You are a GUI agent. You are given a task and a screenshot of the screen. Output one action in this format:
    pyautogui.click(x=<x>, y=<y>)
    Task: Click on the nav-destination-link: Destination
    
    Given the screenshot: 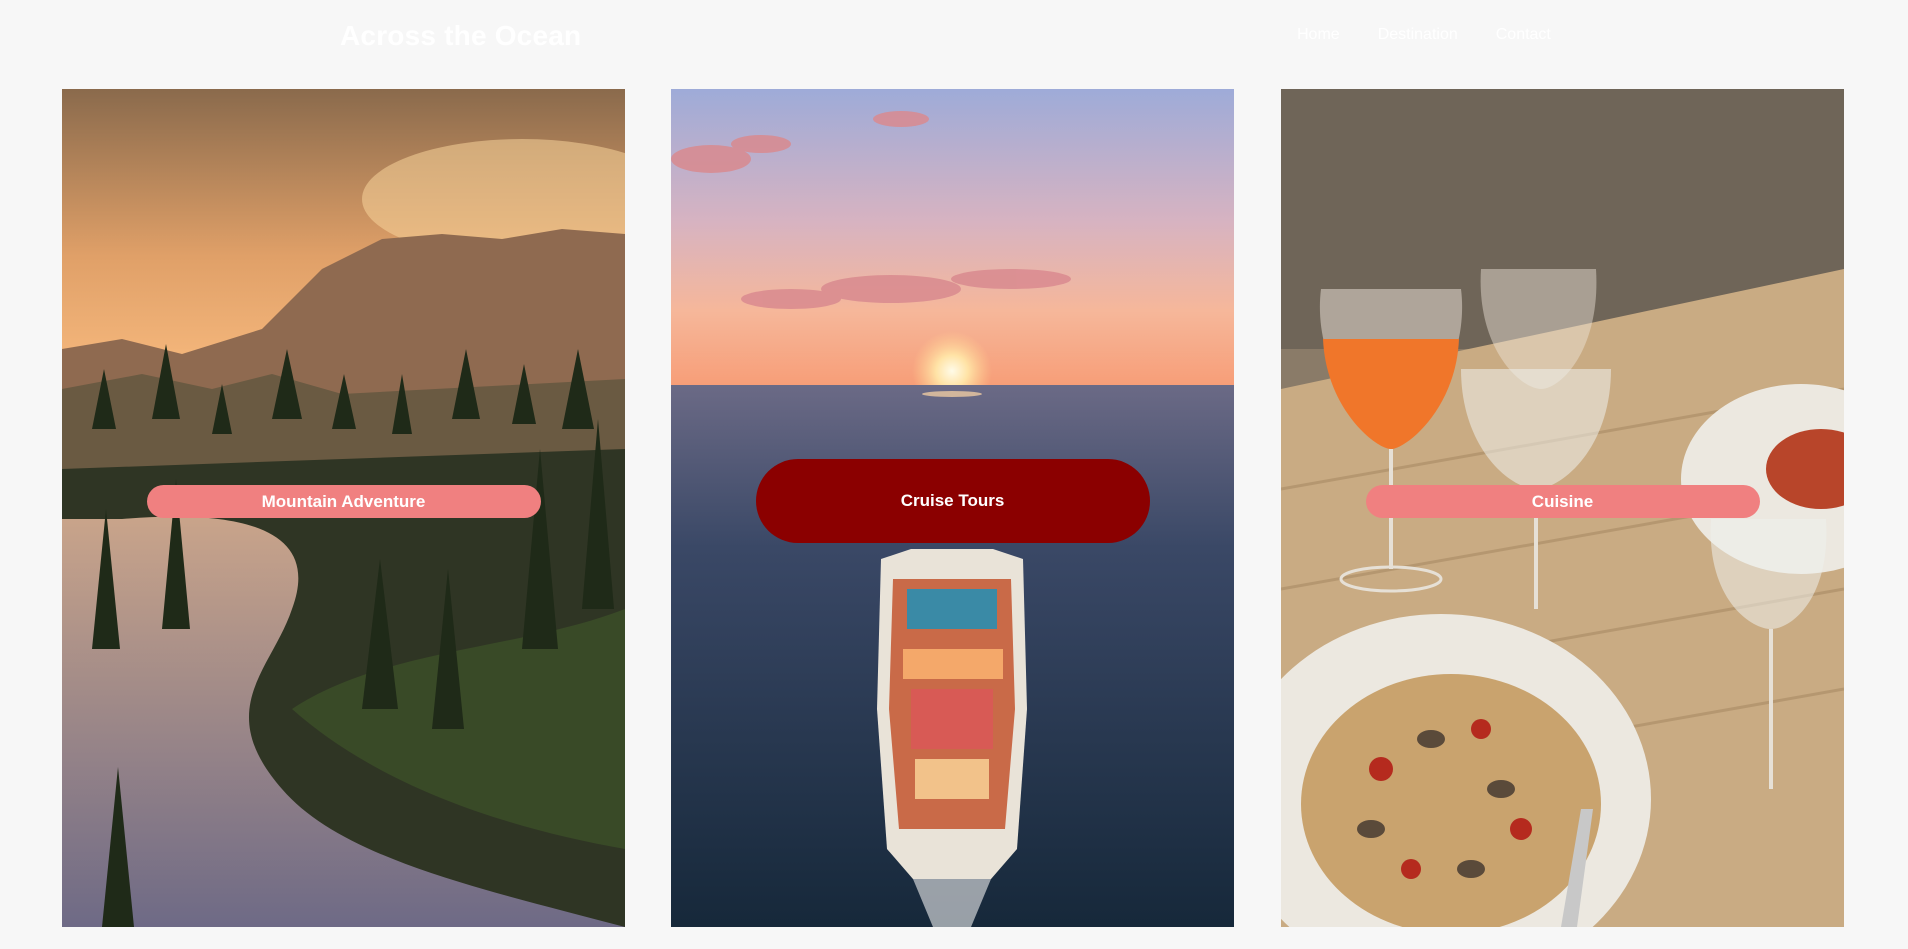 What is the action you would take?
    pyautogui.click(x=1418, y=35)
    